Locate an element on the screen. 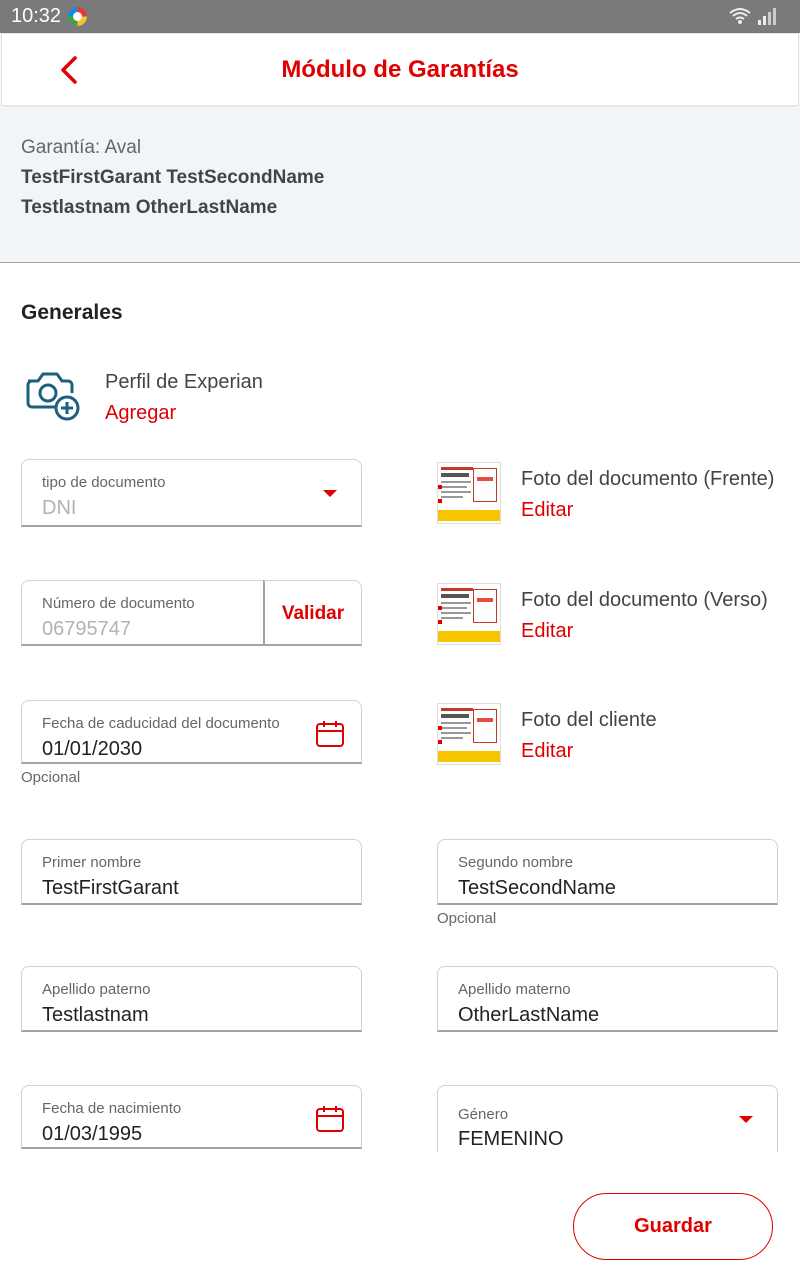 This screenshot has height=1280, width=800. expiry-date-label: Fecha de caducidad del documento is located at coordinates (161, 723).